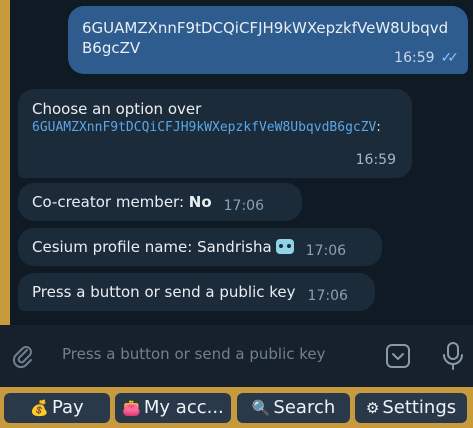 The height and width of the screenshot is (428, 473). I want to click on search-button-label: Search, so click(304, 407).